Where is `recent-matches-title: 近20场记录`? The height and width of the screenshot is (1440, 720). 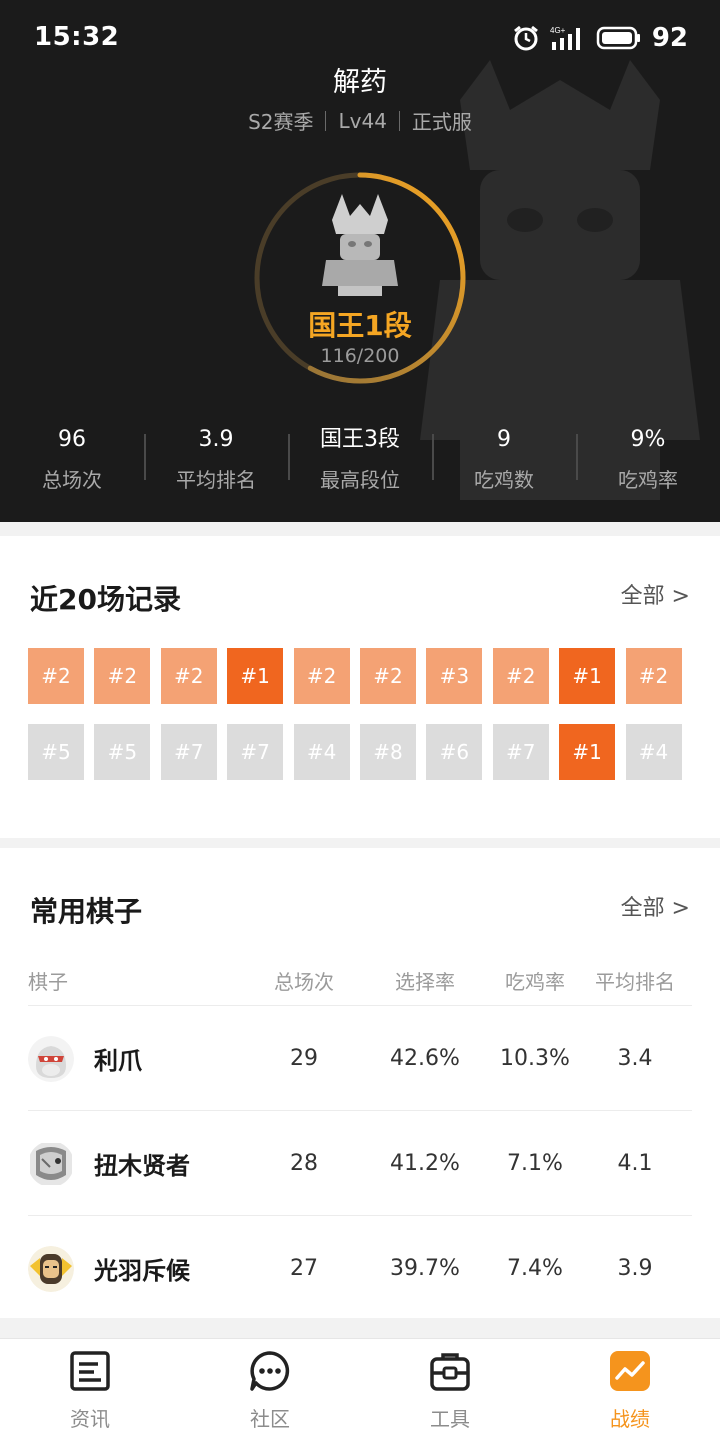
recent-matches-title: 近20场记录 is located at coordinates (105, 599).